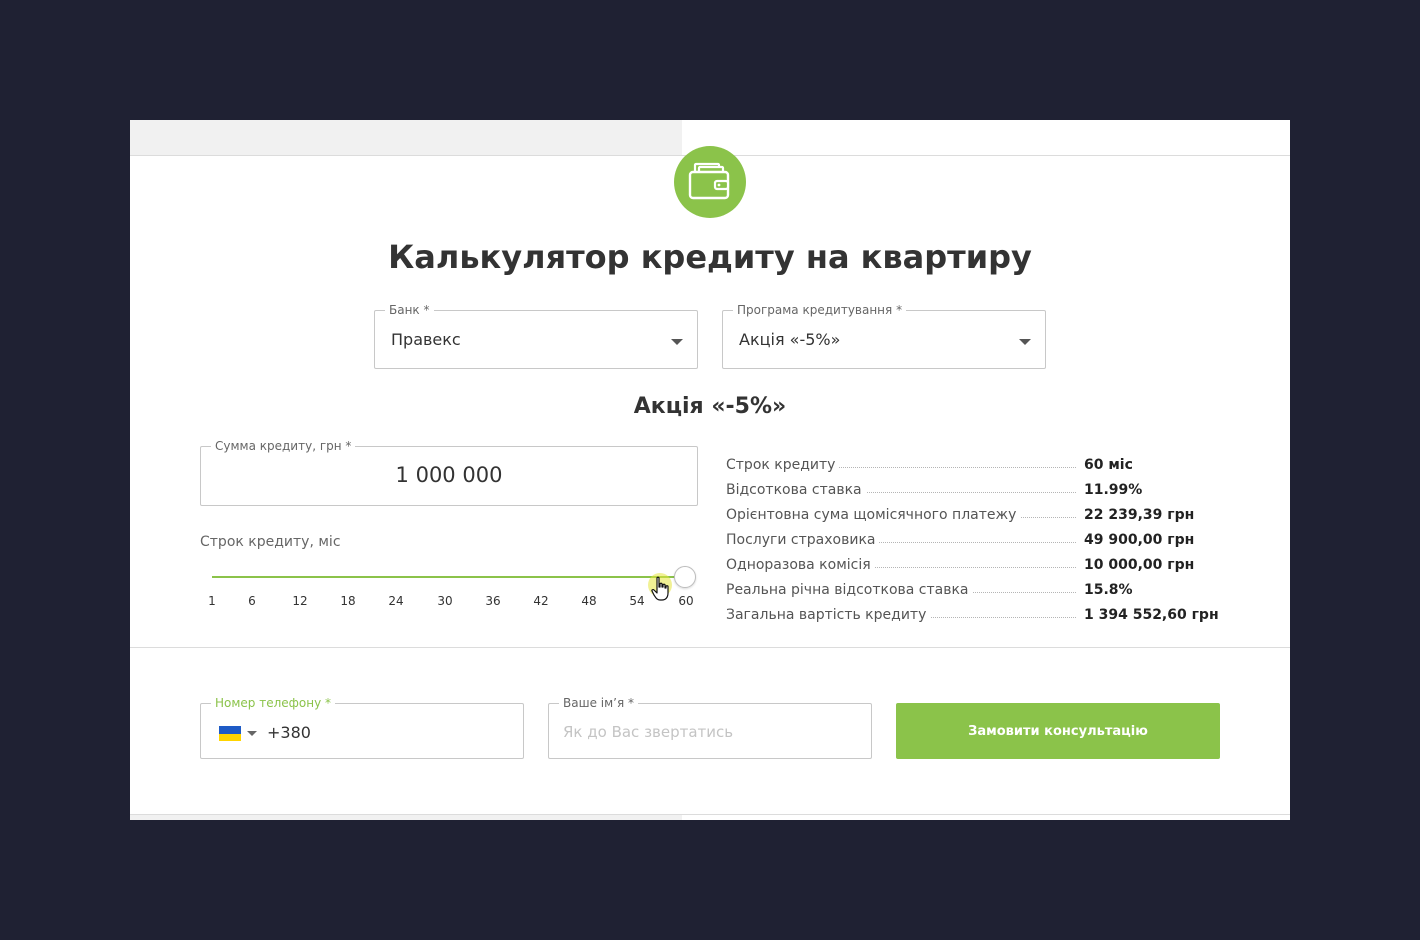 Image resolution: width=1420 pixels, height=940 pixels. What do you see at coordinates (828, 615) in the screenshot?
I see `summary-label: Загальна вартість кредиту` at bounding box center [828, 615].